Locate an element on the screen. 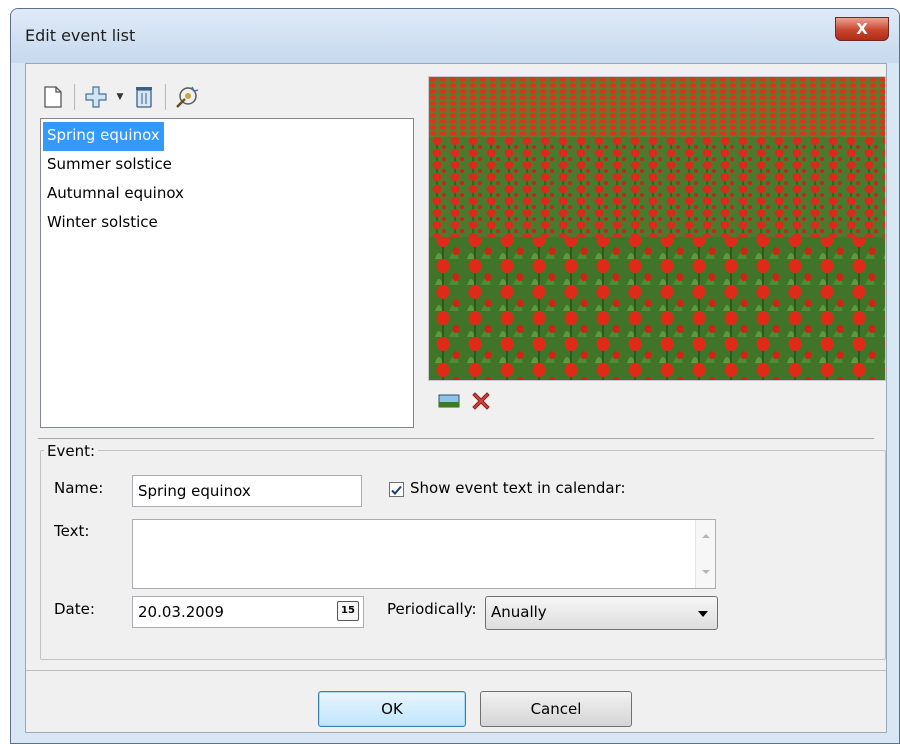 This screenshot has height=744, width=900. calendar-button: 15 is located at coordinates (348, 611).